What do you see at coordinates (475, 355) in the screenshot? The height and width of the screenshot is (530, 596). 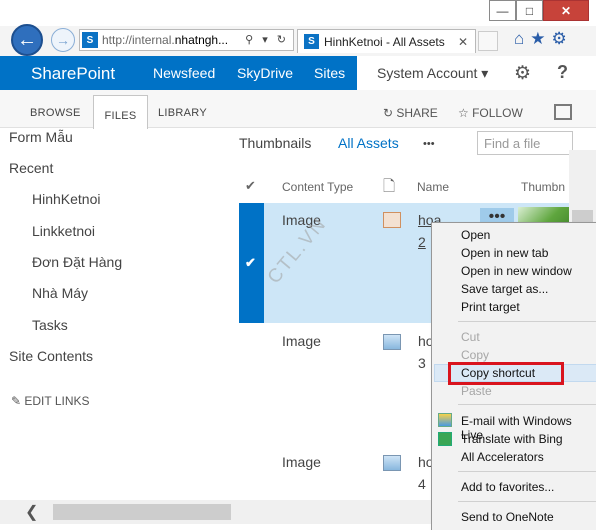 I see `menu-item-copy: Copy` at bounding box center [475, 355].